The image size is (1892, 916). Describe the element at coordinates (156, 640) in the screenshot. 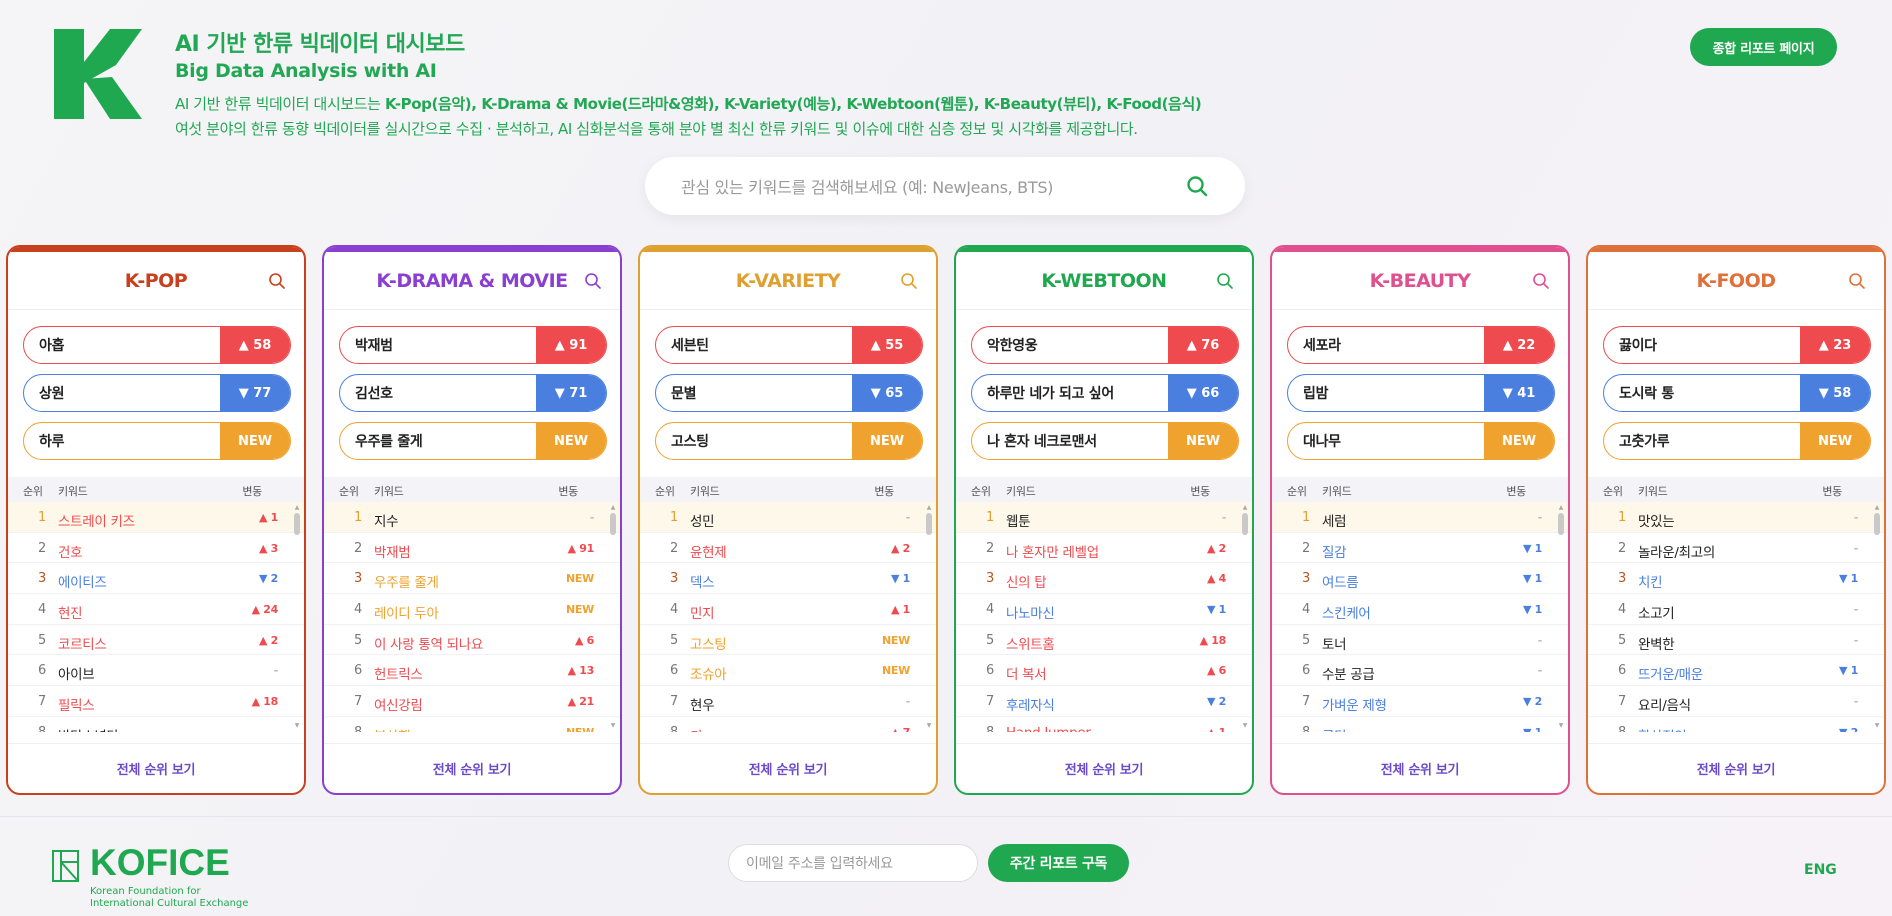

I see `ranking-row: 5 코르티스 ▲ 2` at that location.